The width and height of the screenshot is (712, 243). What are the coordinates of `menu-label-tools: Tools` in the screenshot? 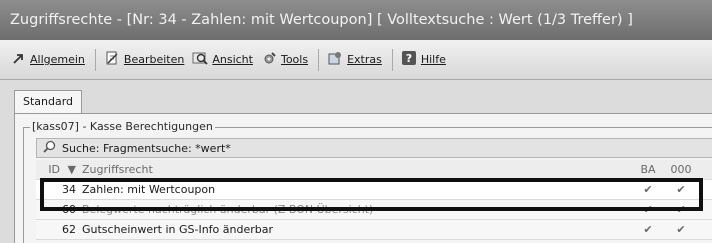 It's located at (294, 59).